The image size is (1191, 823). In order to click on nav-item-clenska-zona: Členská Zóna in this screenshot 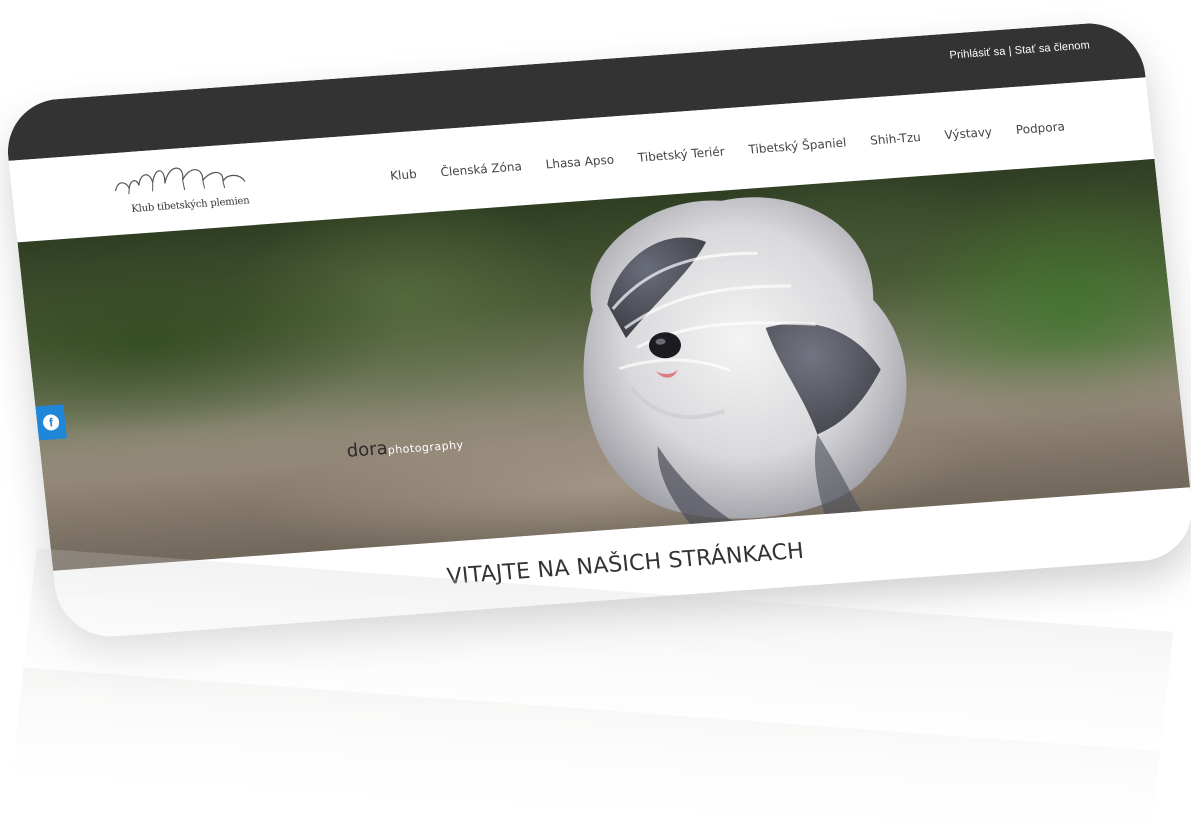, I will do `click(481, 169)`.